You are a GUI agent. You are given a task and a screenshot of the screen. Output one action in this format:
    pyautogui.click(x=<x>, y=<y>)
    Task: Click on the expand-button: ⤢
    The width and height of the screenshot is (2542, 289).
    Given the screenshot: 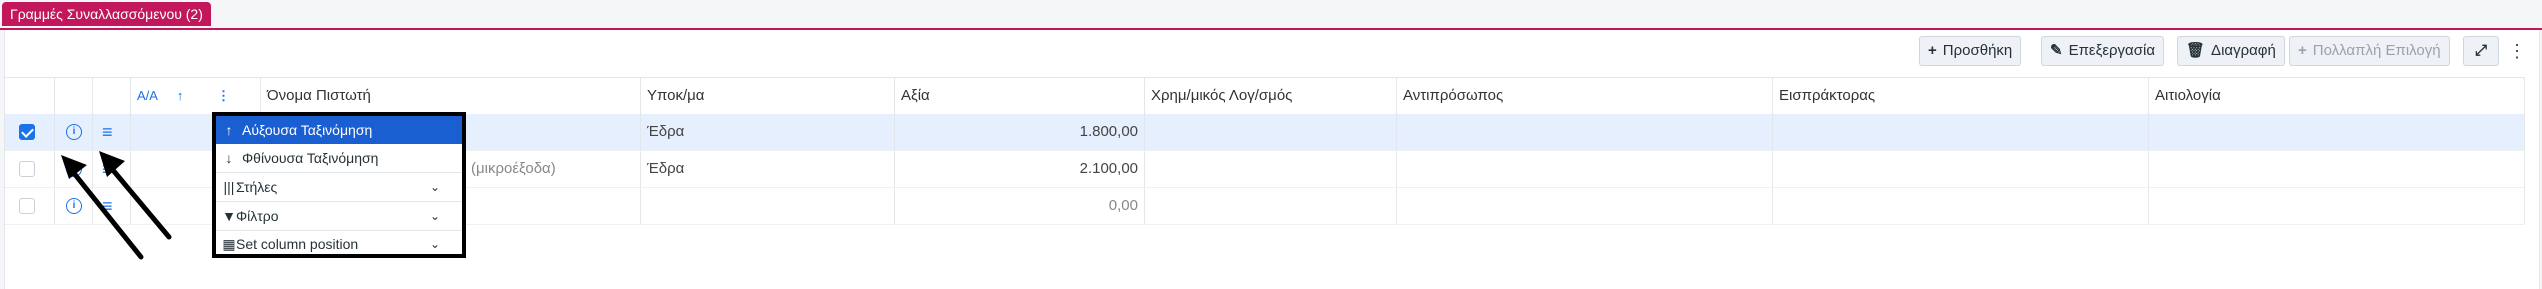 What is the action you would take?
    pyautogui.click(x=2481, y=51)
    